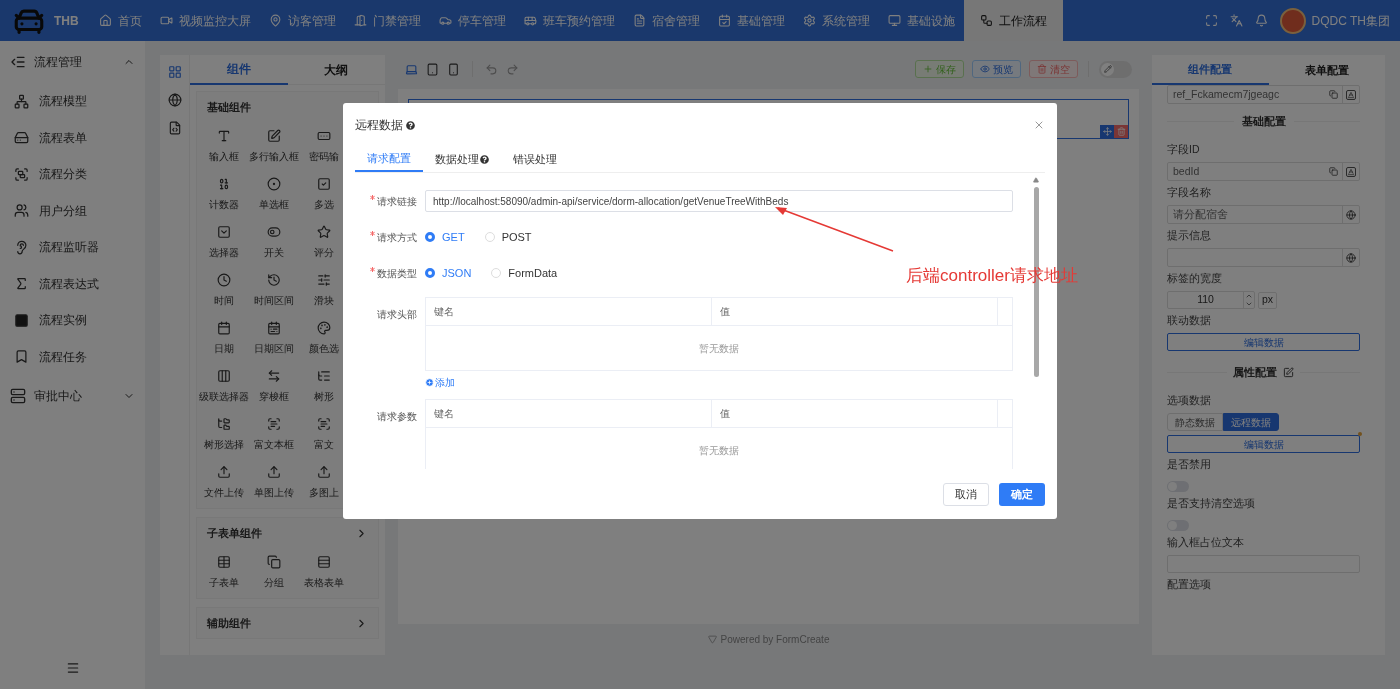  Describe the element at coordinates (302, 20) in the screenshot. I see `nav-tab: 访客管理` at that location.